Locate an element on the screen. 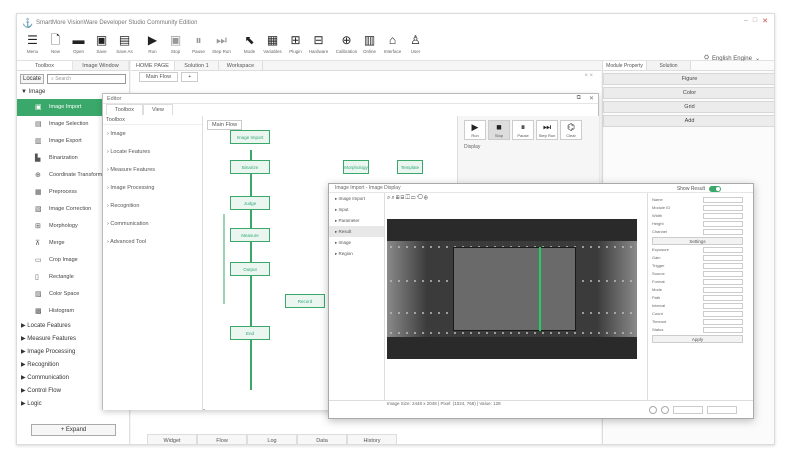  locate-button: Locate is located at coordinates (32, 78).